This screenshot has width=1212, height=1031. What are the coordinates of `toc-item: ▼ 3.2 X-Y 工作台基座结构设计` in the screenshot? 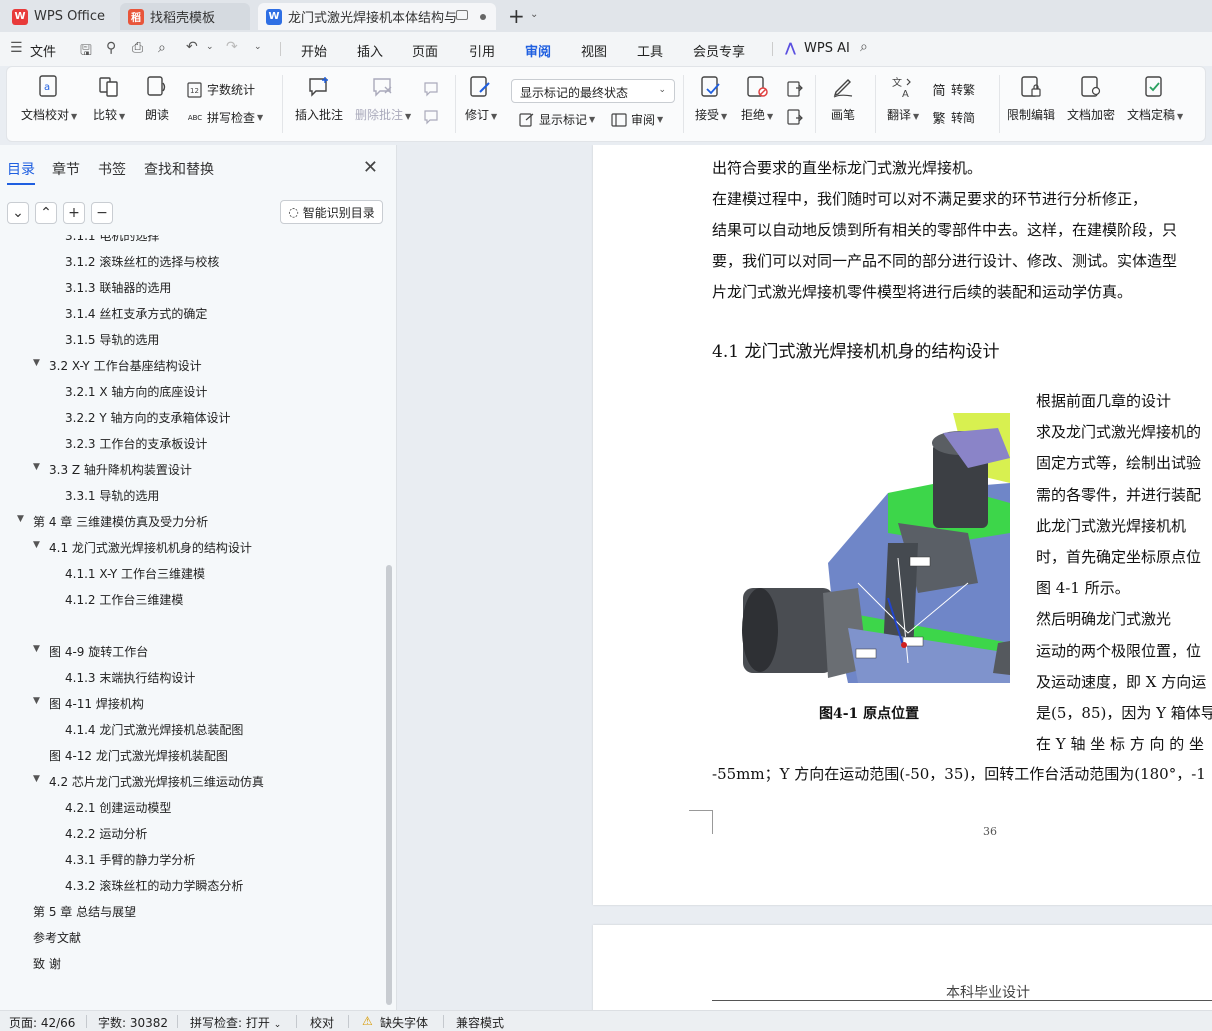 It's located at (117, 365).